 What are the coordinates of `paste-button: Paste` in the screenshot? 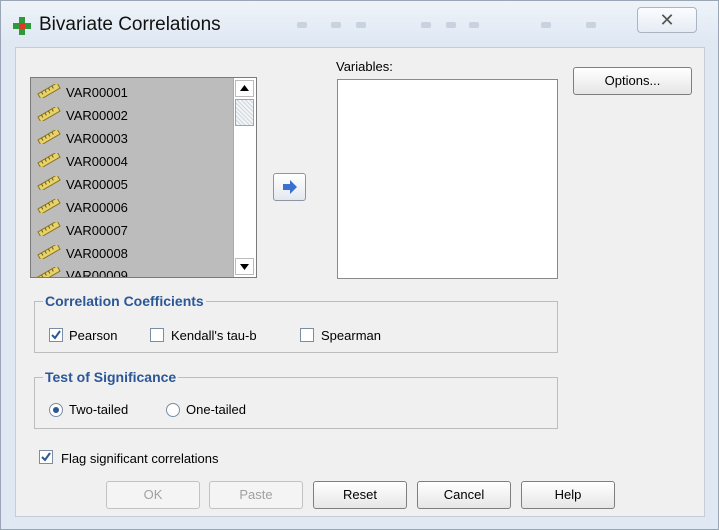 It's located at (256, 495).